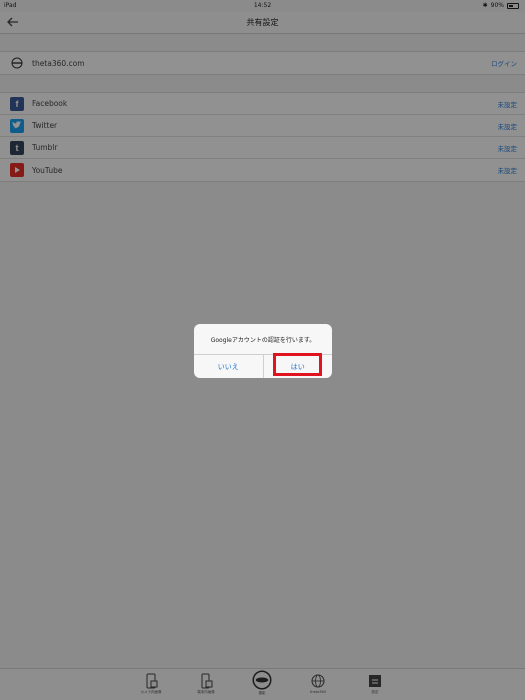 This screenshot has height=700, width=525. What do you see at coordinates (229, 366) in the screenshot?
I see `no-button: いいえ` at bounding box center [229, 366].